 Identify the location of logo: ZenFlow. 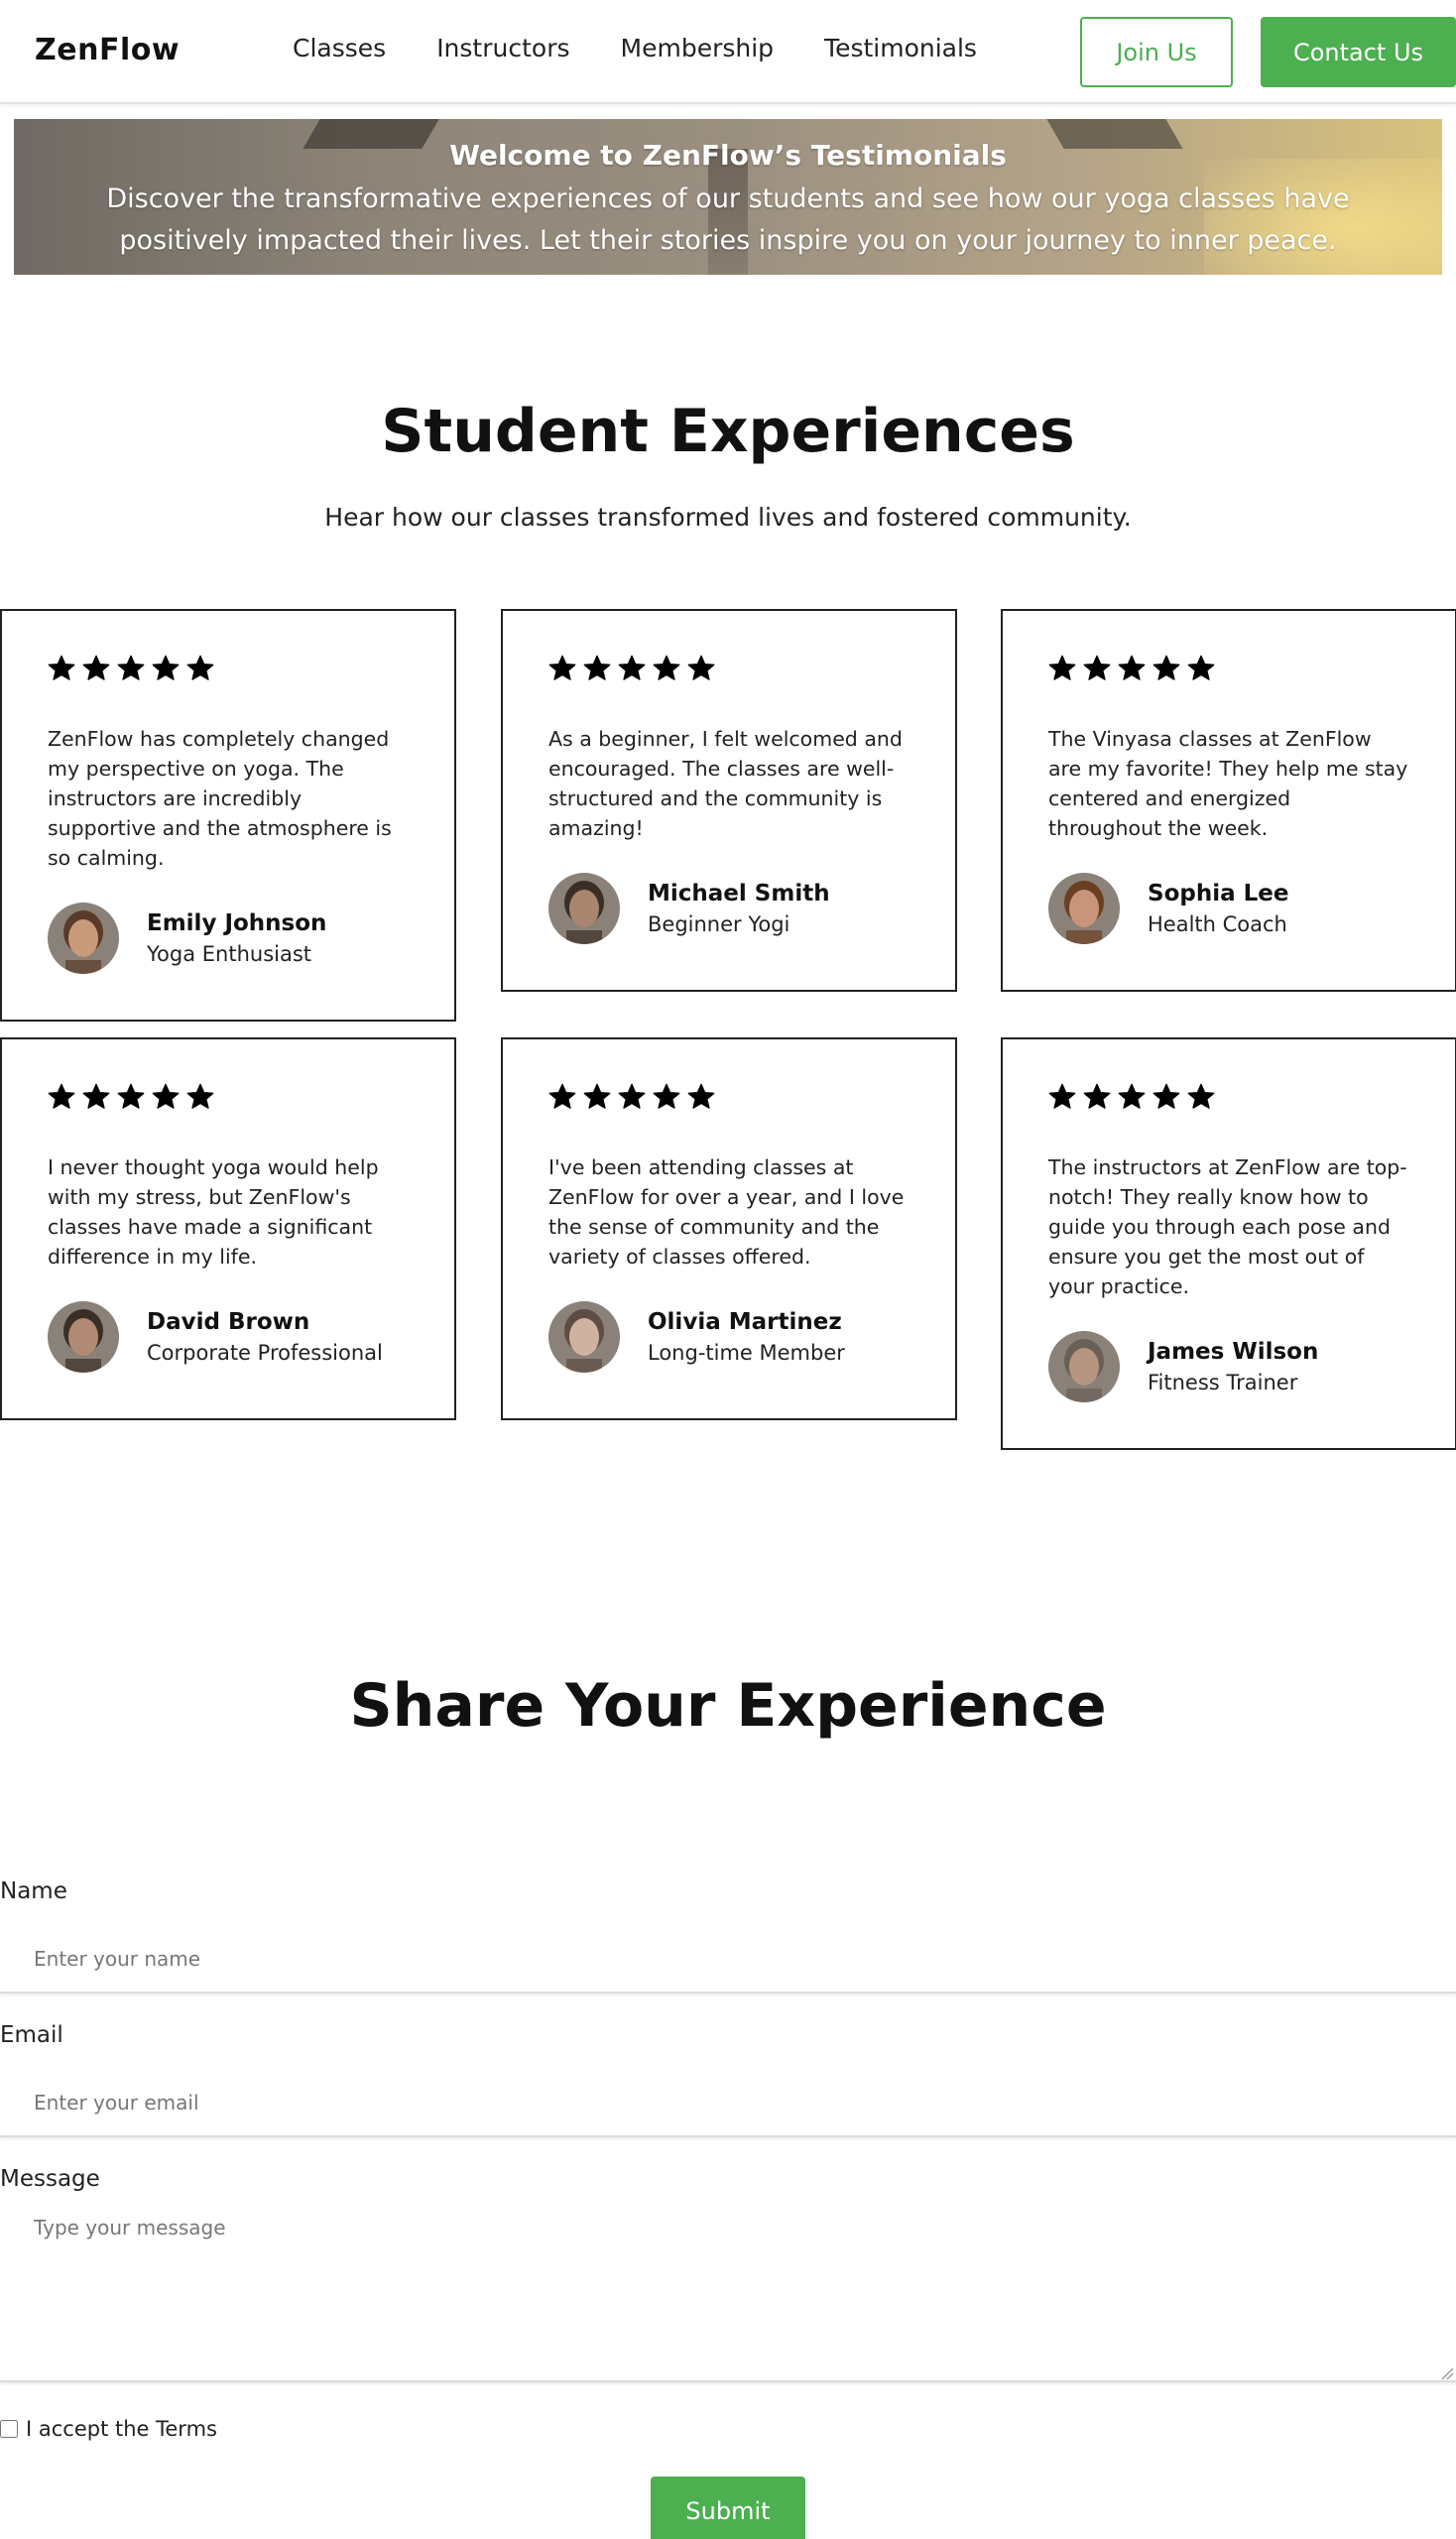
(107, 50).